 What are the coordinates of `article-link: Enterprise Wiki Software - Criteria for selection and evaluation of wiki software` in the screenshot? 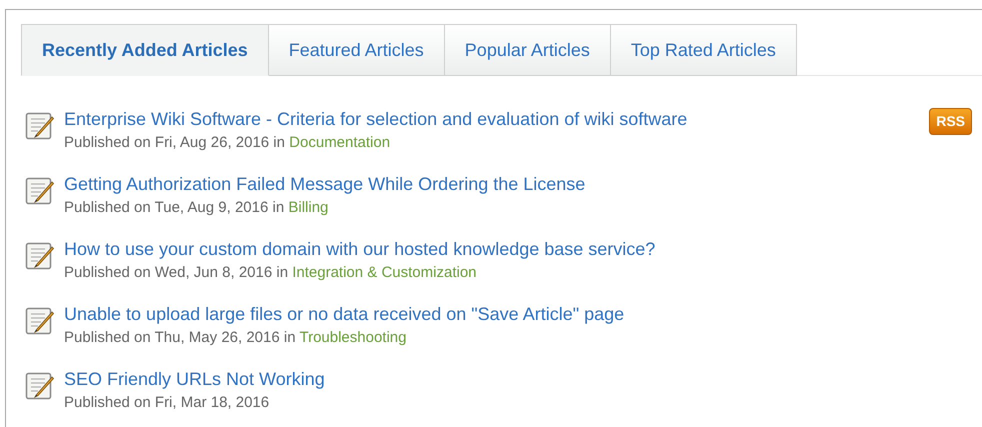 It's located at (376, 119).